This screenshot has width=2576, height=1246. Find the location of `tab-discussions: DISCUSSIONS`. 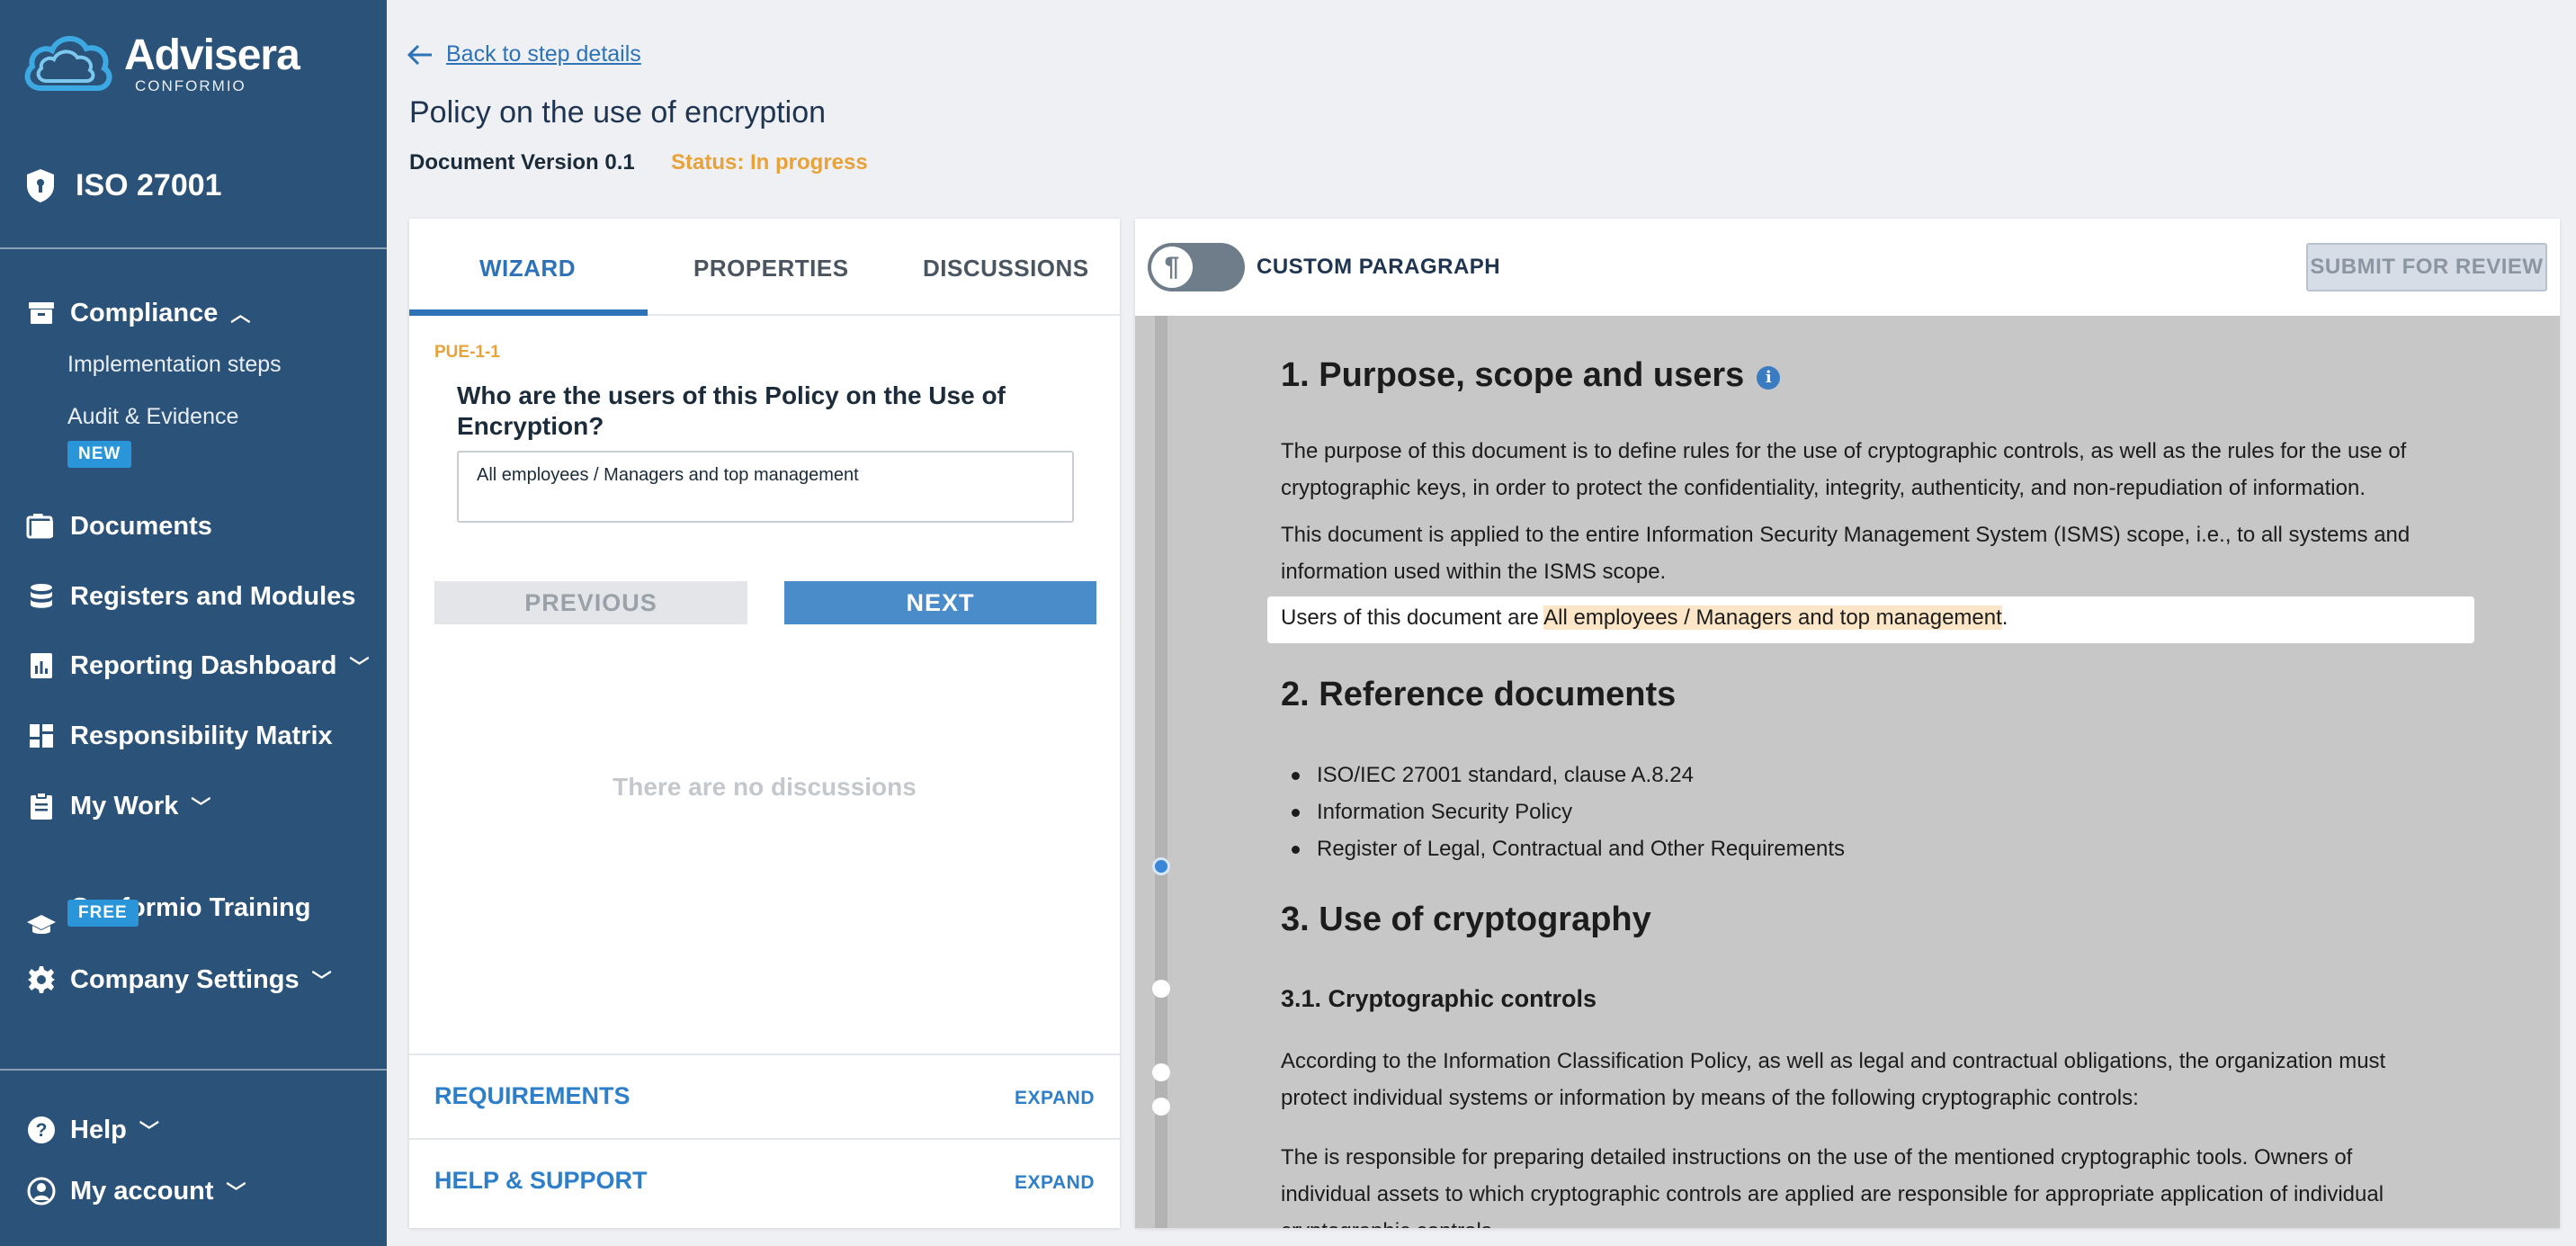

tab-discussions: DISCUSSIONS is located at coordinates (1006, 268).